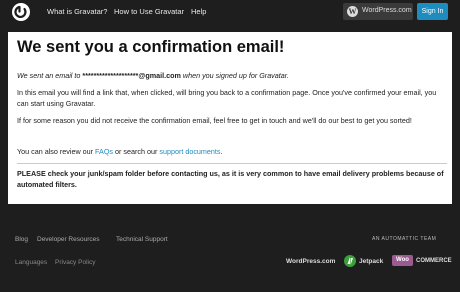  I want to click on jetpack-icon, so click(350, 261).